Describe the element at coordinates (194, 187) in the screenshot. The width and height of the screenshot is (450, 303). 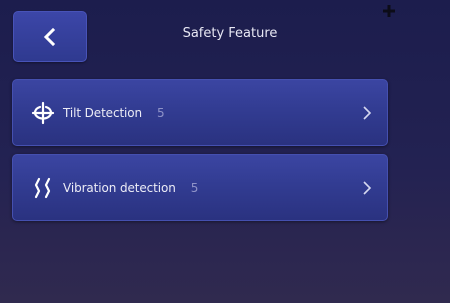
I see `vibration-detection-count: 5` at that location.